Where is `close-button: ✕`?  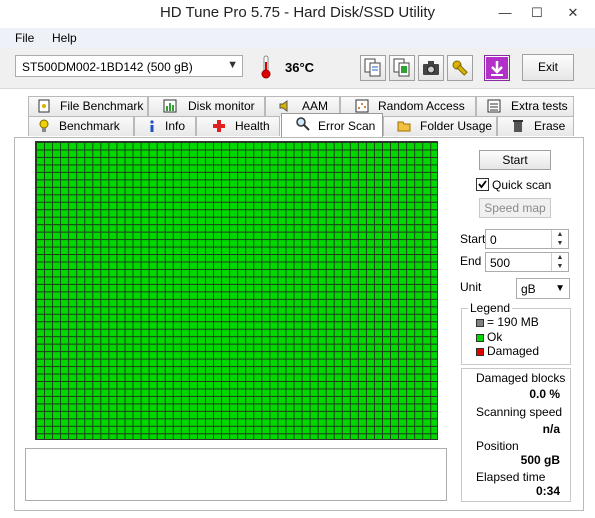 close-button: ✕ is located at coordinates (573, 13).